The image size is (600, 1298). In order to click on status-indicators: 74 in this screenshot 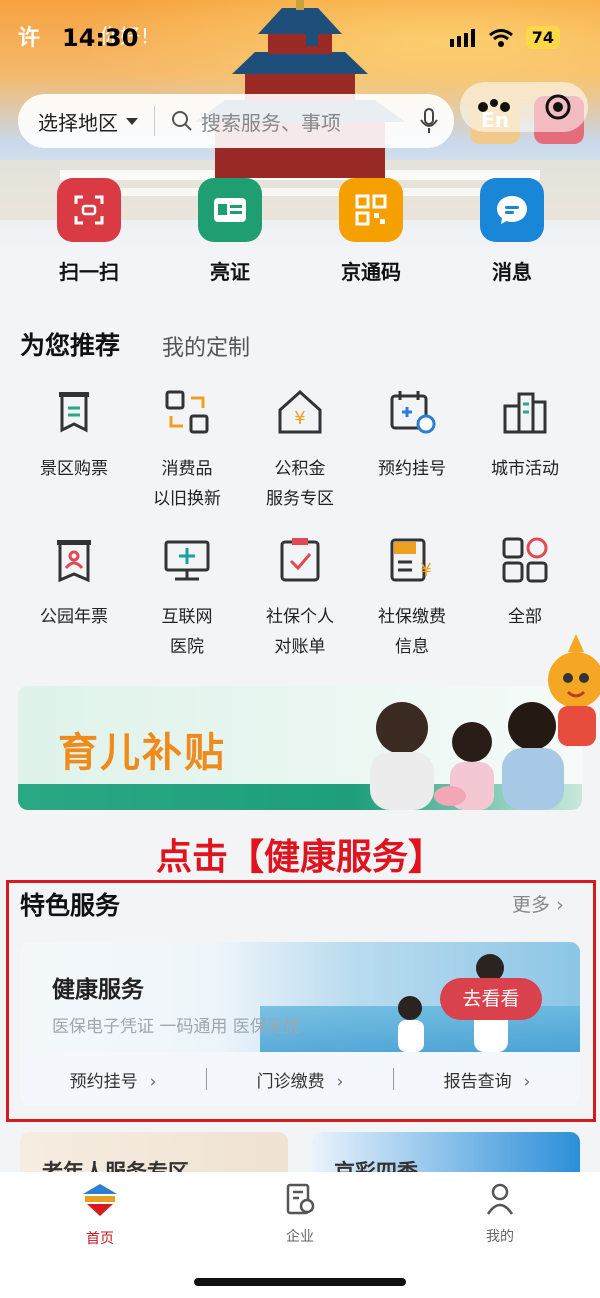, I will do `click(504, 37)`.